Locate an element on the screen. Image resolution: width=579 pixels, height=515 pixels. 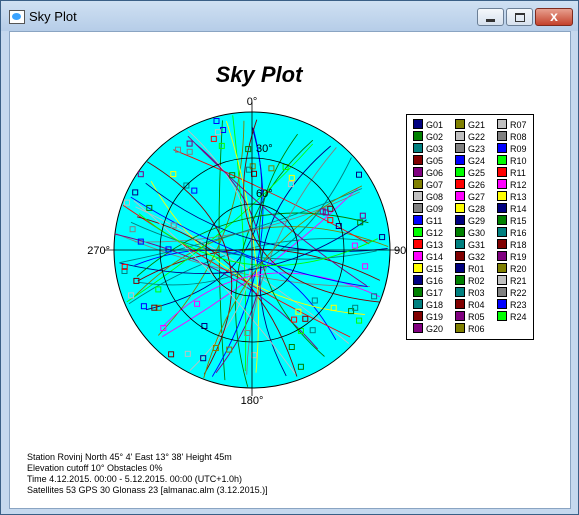
legend-label: G14 is located at coordinates (435, 257).